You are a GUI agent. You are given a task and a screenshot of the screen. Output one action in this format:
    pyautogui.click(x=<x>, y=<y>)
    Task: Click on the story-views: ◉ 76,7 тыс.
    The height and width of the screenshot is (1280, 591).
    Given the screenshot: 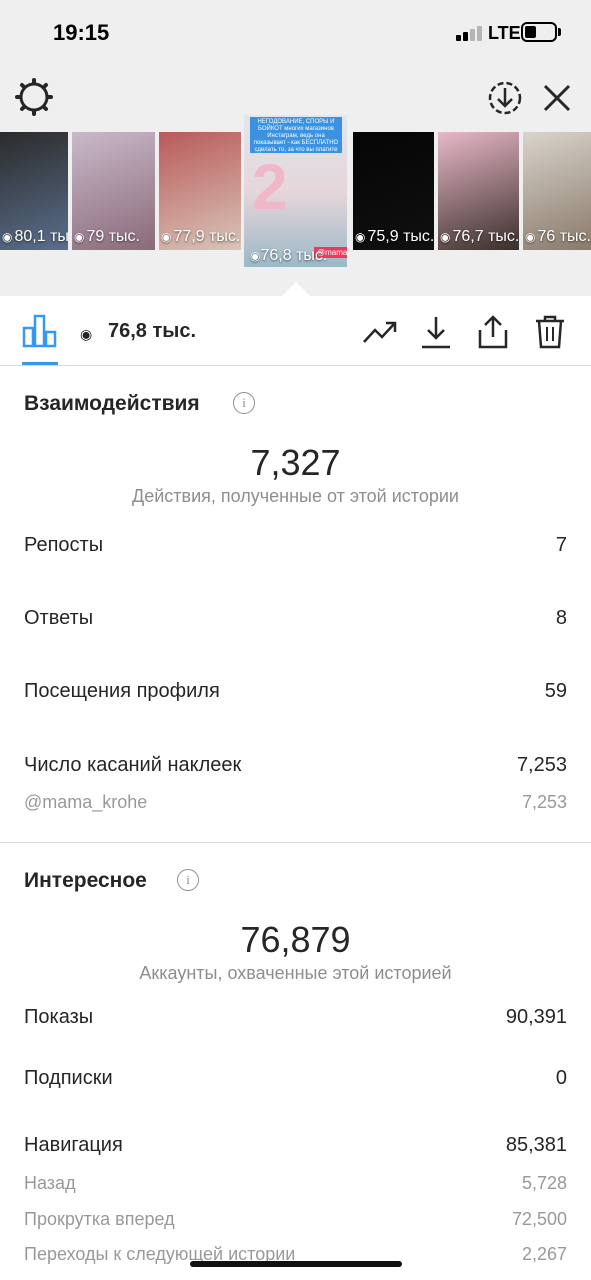 What is the action you would take?
    pyautogui.click(x=479, y=236)
    